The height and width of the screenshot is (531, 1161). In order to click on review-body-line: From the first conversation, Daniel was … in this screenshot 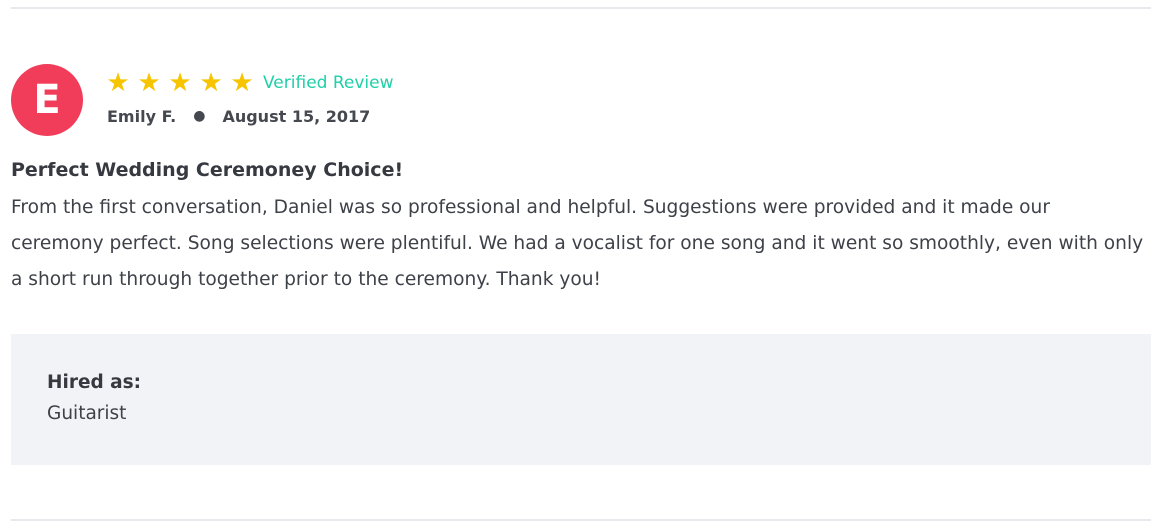, I will do `click(530, 207)`.